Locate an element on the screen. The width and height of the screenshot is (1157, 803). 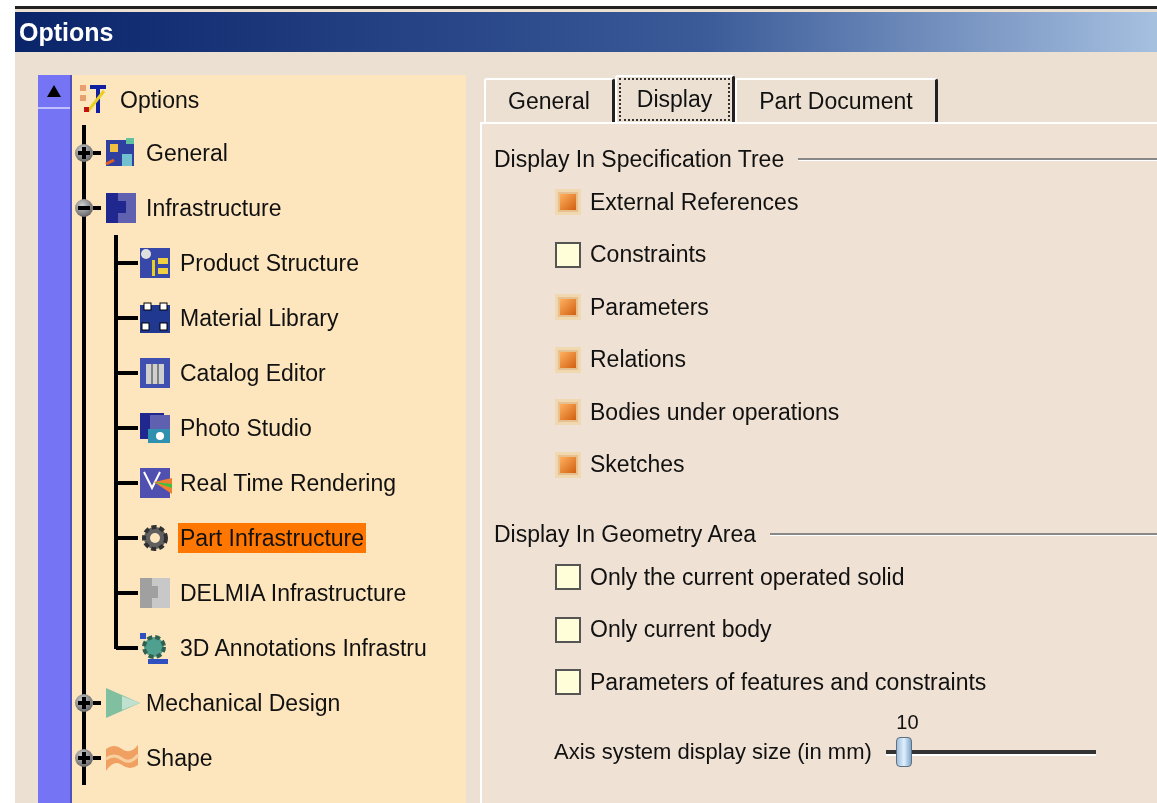
up-arrow-icon is located at coordinates (54, 91).